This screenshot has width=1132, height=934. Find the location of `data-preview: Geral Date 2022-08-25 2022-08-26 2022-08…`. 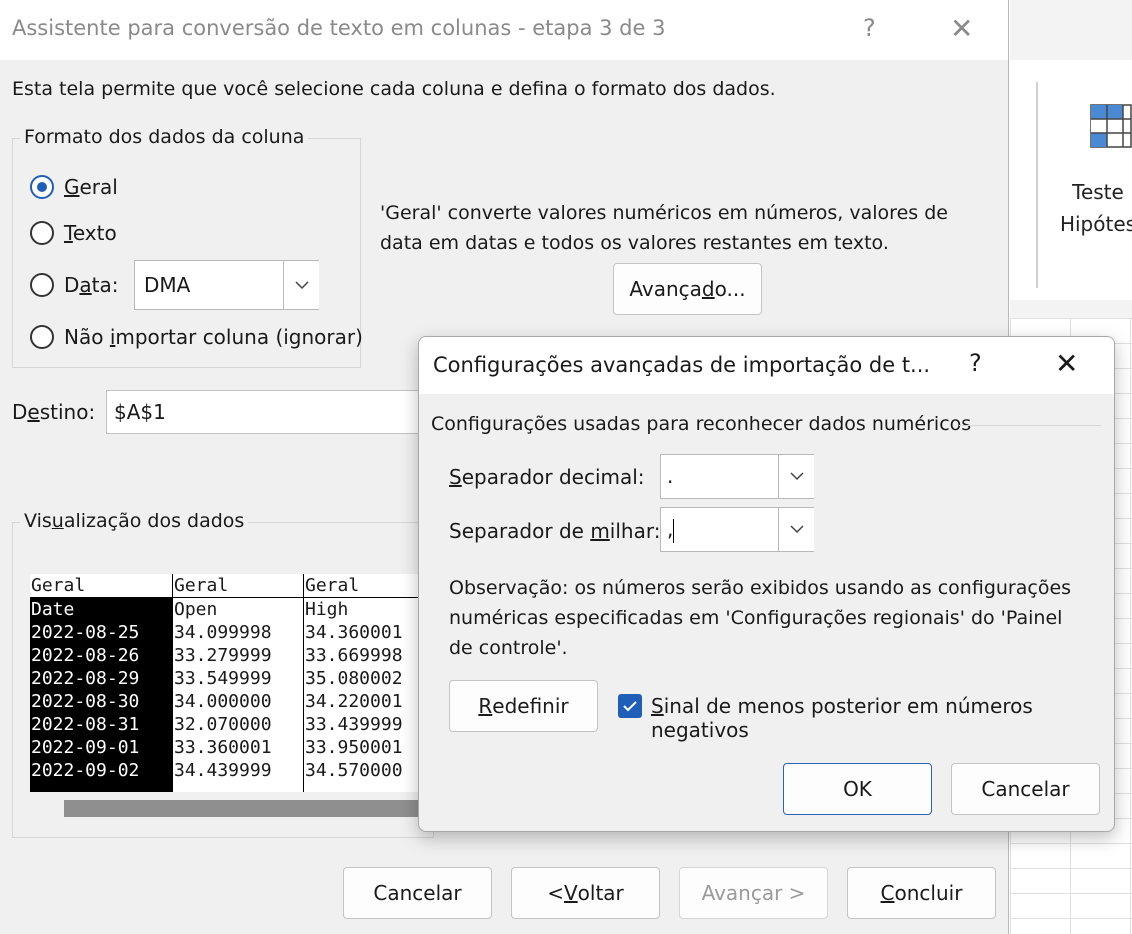

data-preview: Geral Date 2022-08-25 2022-08-26 2022-08… is located at coordinates (225, 683).